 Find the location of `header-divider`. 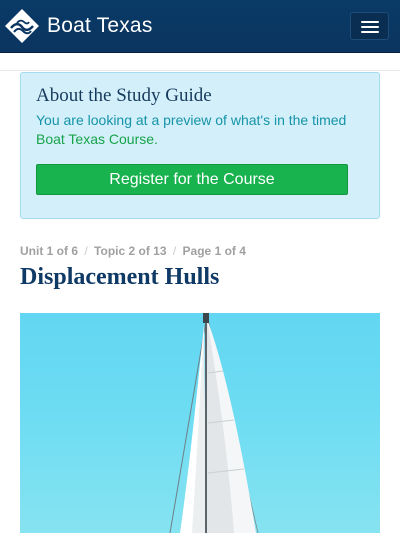

header-divider is located at coordinates (200, 70).